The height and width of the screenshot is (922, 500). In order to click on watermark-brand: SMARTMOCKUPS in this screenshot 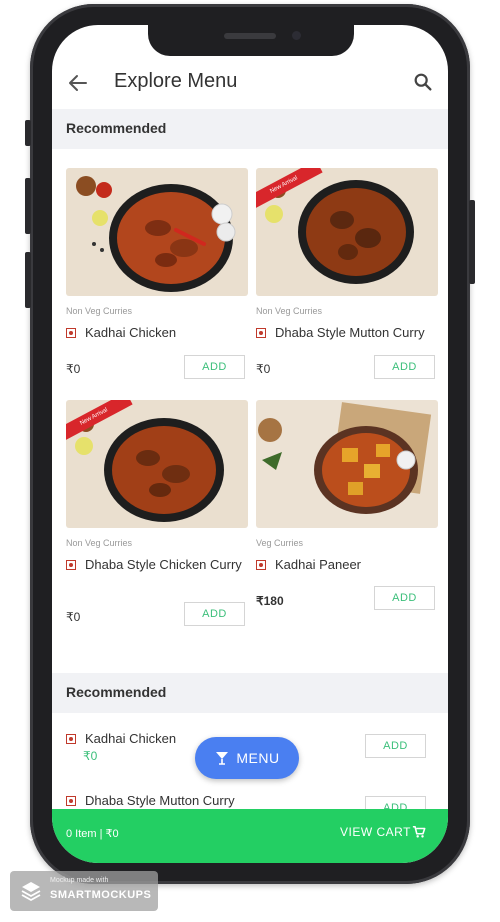, I will do `click(101, 895)`.